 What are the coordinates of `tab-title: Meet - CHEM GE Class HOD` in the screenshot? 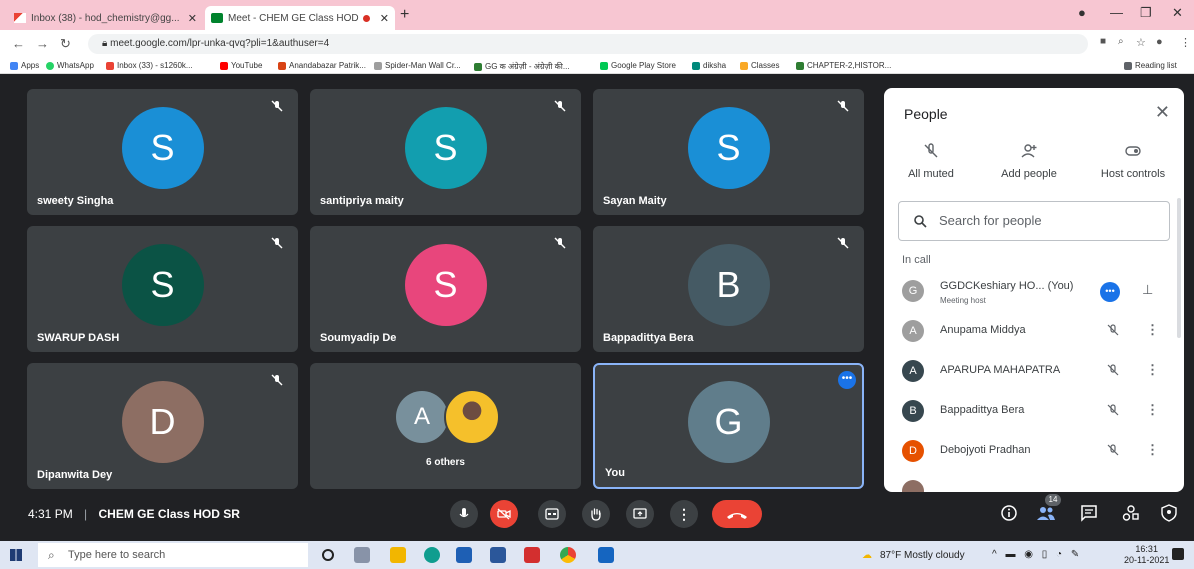 It's located at (293, 18).